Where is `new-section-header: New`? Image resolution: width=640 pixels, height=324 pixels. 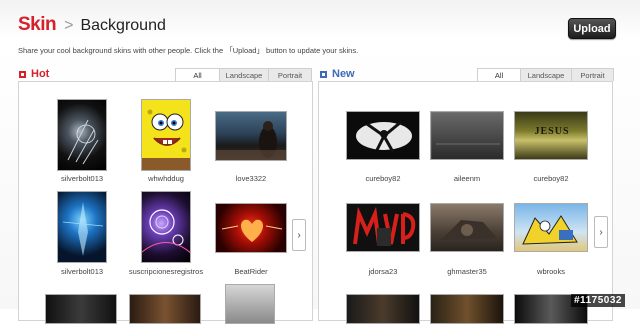
new-section-header: New is located at coordinates (337, 74).